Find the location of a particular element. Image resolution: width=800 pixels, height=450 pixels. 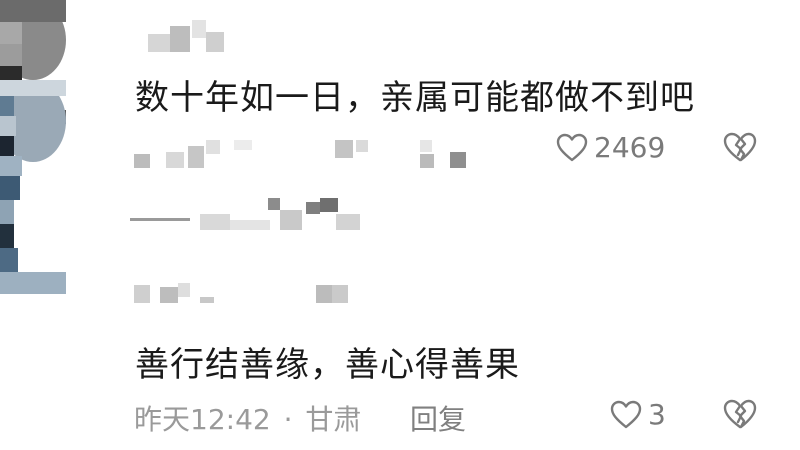

like-count: 3 is located at coordinates (657, 414).